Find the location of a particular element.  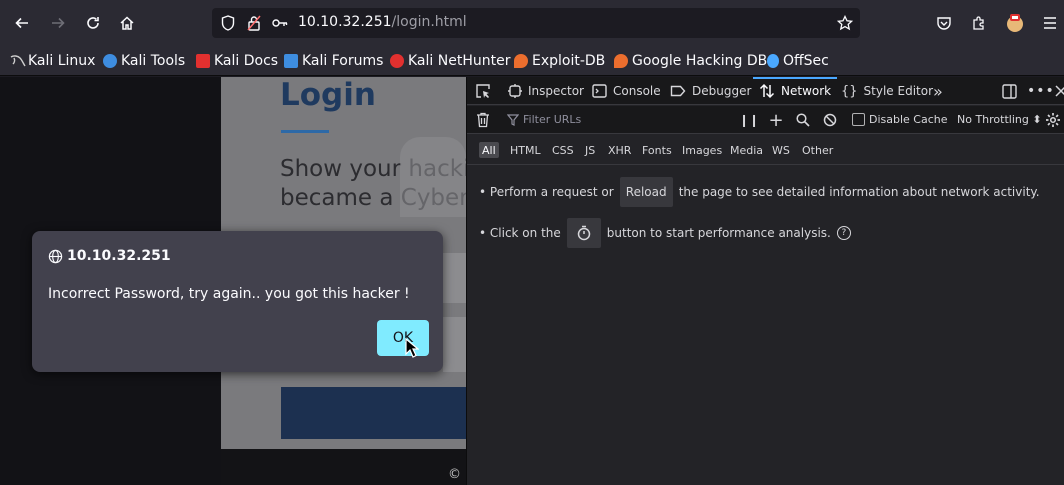

type-filter-other: Other is located at coordinates (817, 150).